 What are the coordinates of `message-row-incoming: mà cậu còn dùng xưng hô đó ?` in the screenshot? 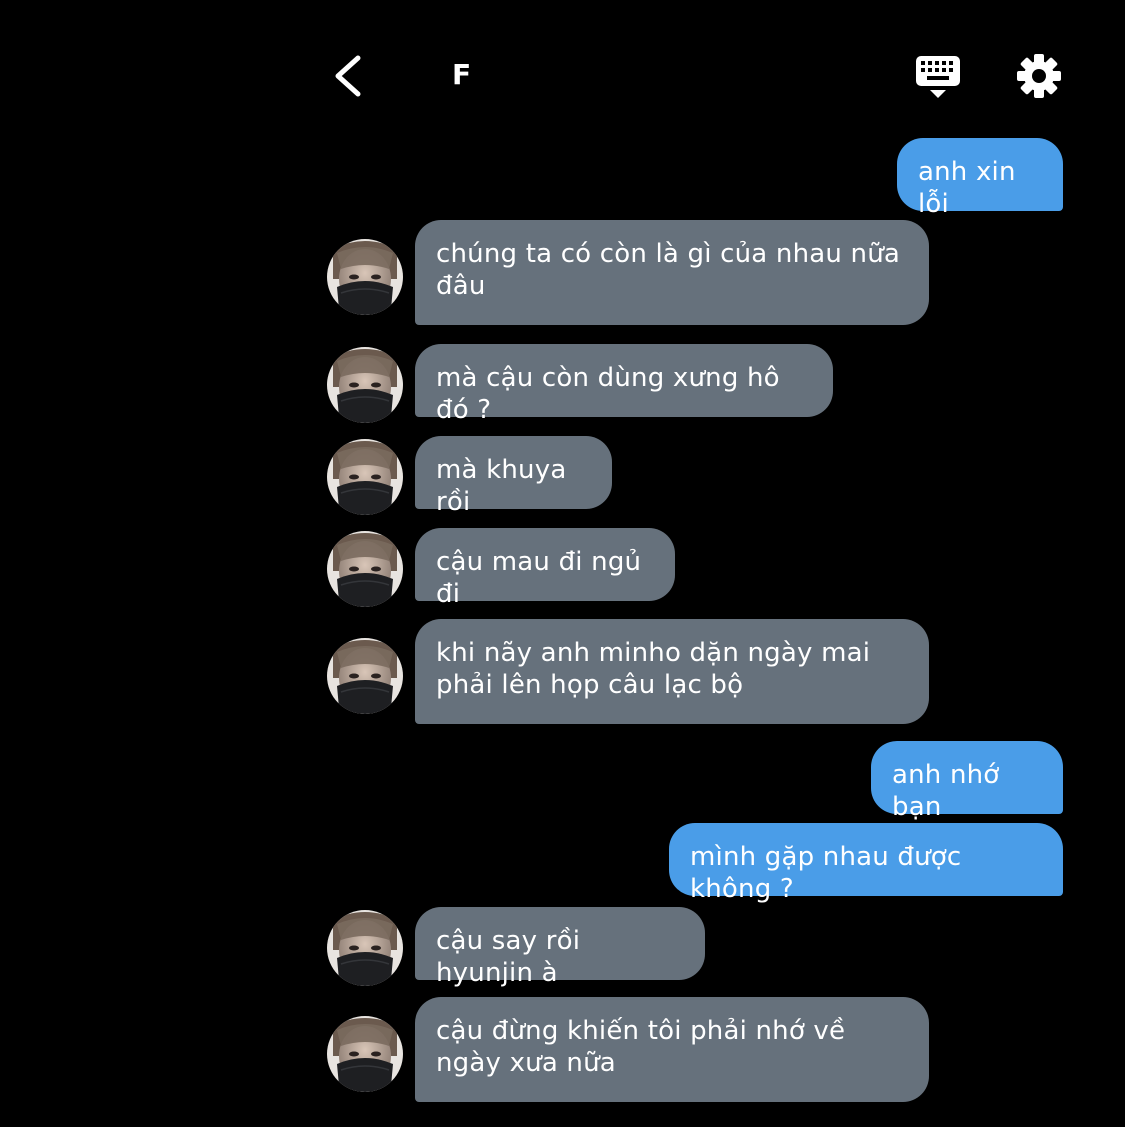 It's located at (562, 384).